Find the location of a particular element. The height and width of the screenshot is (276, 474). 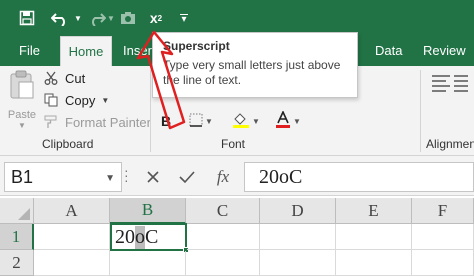

cell-f1 is located at coordinates (443, 237).